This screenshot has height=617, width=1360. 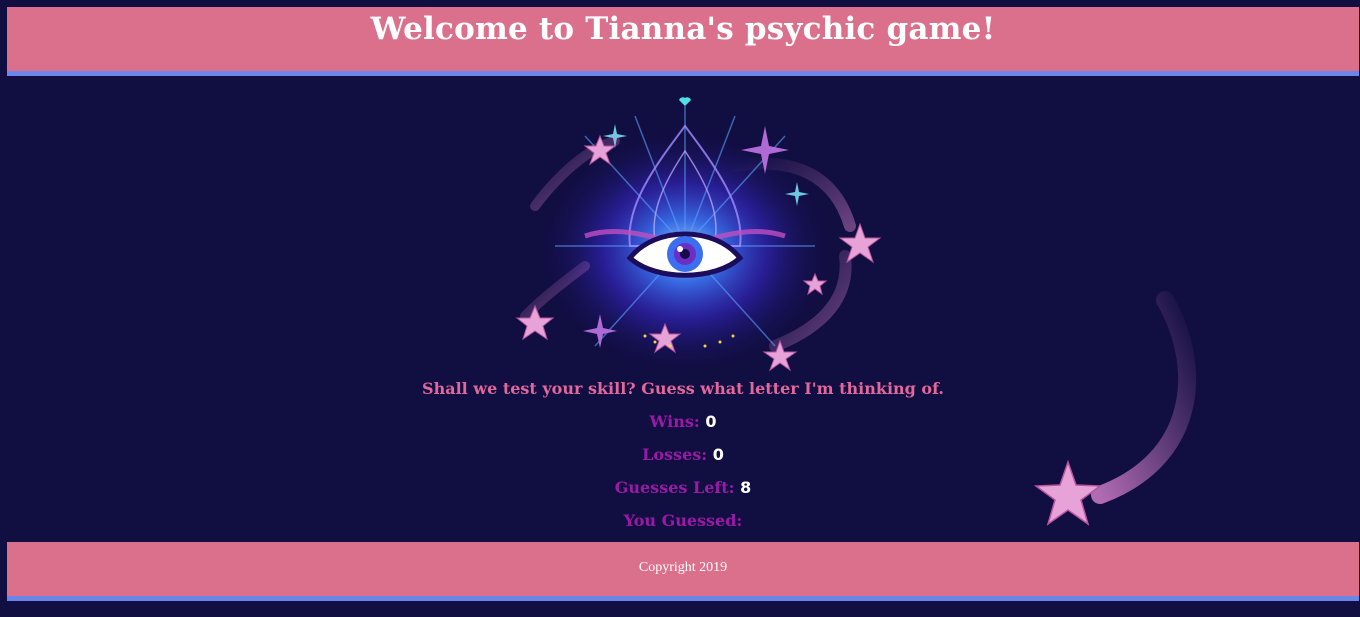 I want to click on losses-row: Losses: 0, so click(x=680, y=460).